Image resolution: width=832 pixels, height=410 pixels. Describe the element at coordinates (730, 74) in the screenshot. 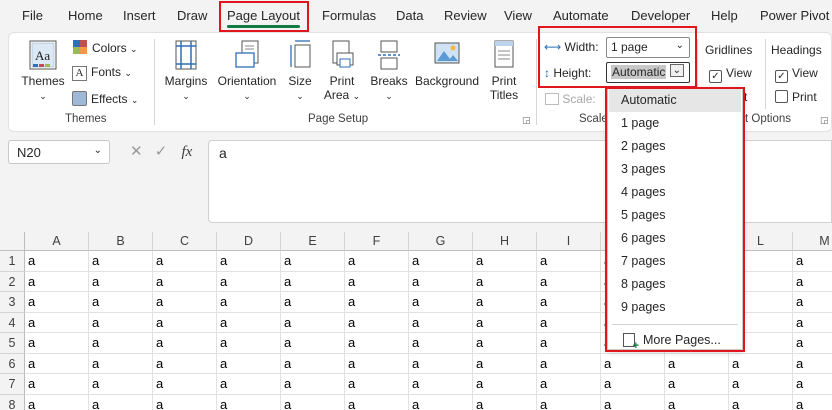

I see `gridlines-view-checkbox: ✓ View` at that location.